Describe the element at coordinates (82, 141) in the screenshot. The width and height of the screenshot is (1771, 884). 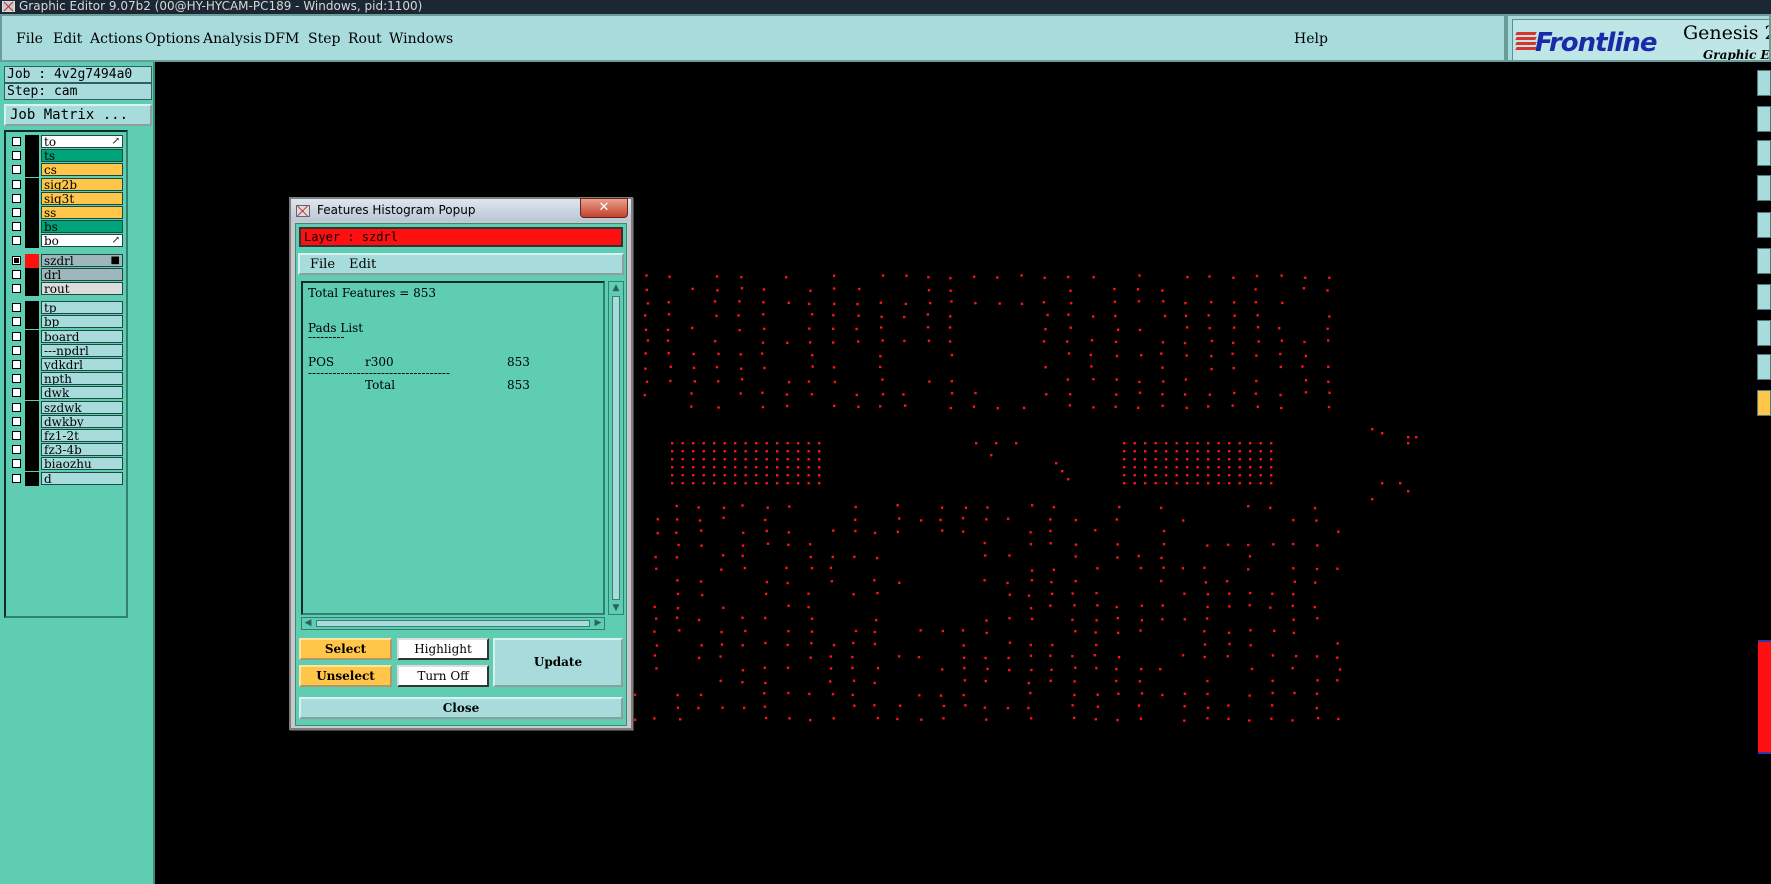
I see `layer-name: to ↗` at that location.